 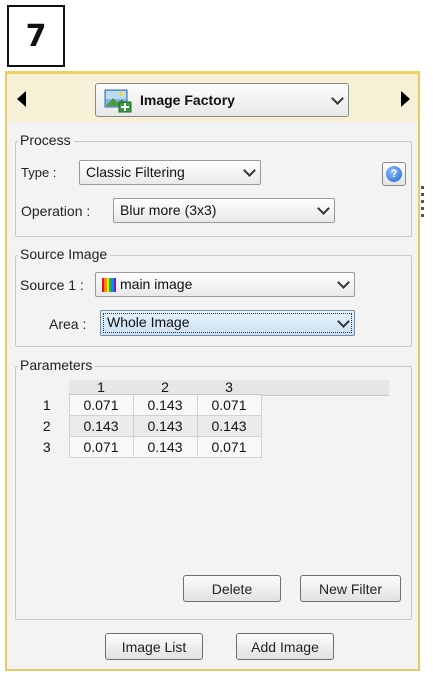 What do you see at coordinates (64, 254) in the screenshot?
I see `source-image-legend: Source Image` at bounding box center [64, 254].